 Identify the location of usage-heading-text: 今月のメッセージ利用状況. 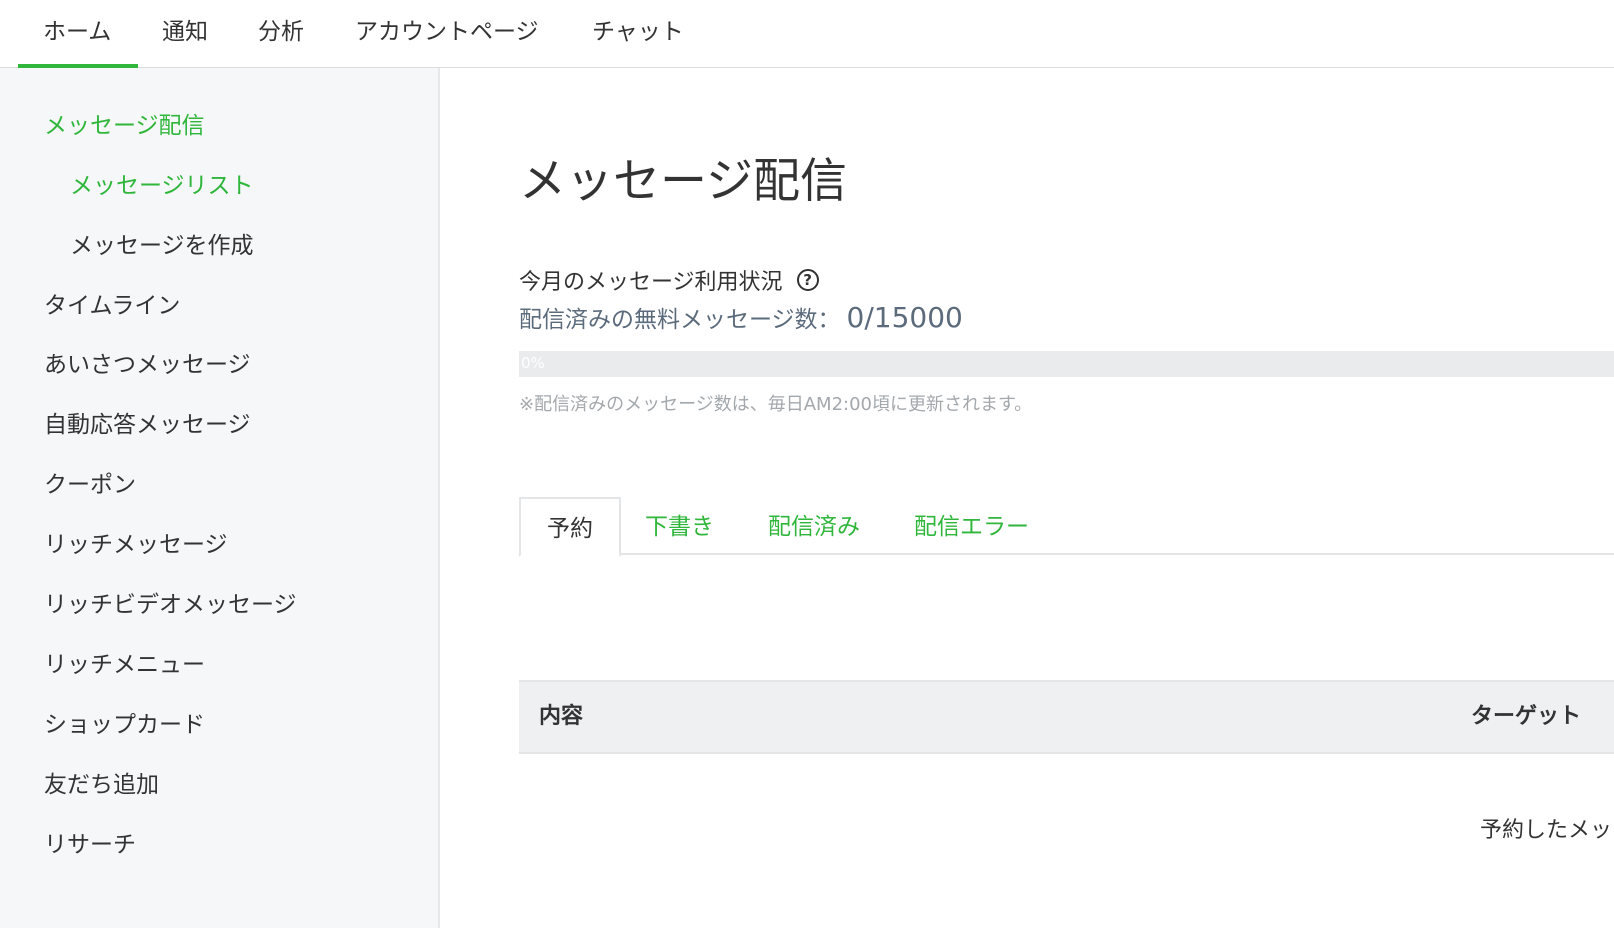
(651, 282).